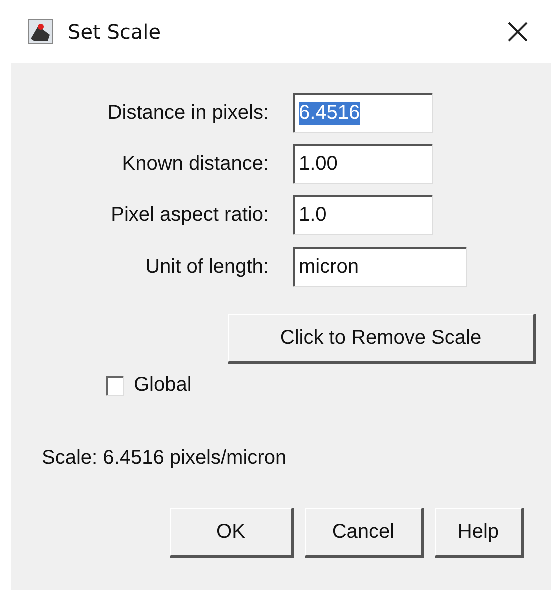 Image resolution: width=551 pixels, height=598 pixels. What do you see at coordinates (195, 164) in the screenshot?
I see `field-label: Known distance:` at bounding box center [195, 164].